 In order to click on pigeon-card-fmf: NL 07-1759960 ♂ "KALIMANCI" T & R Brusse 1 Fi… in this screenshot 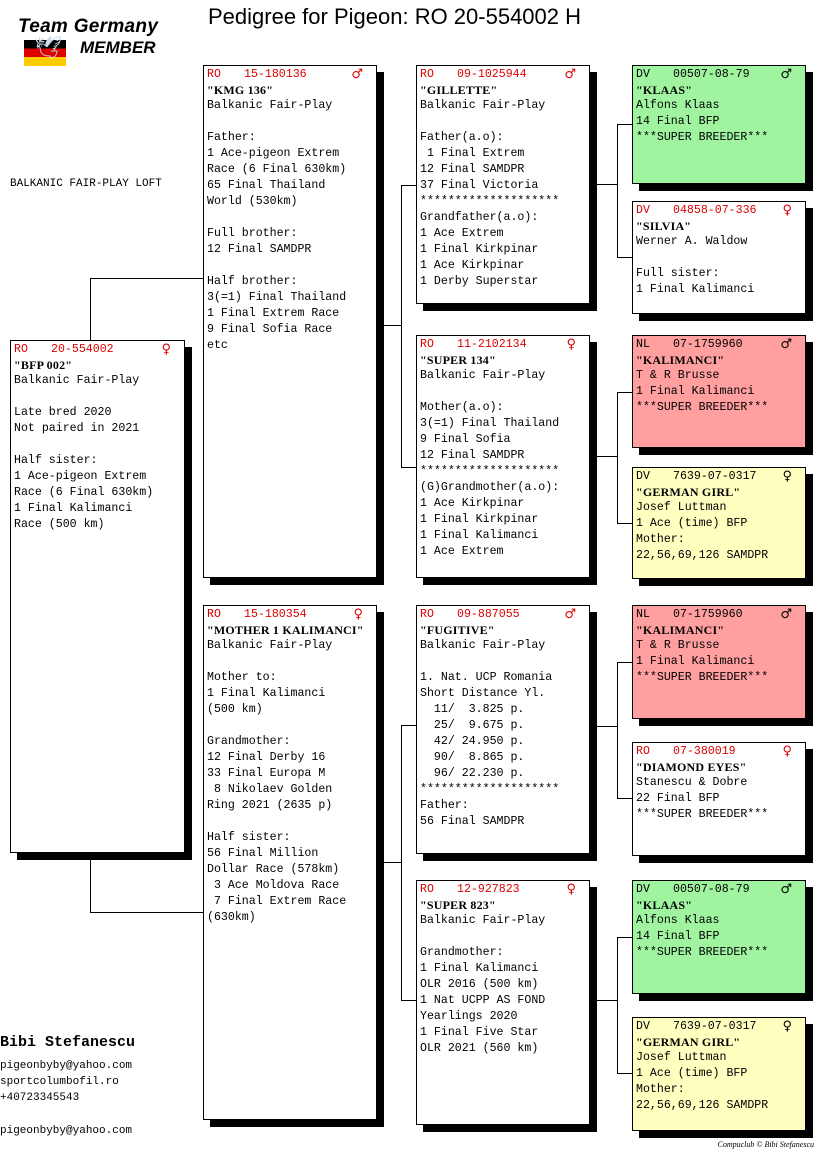, I will do `click(719, 391)`.